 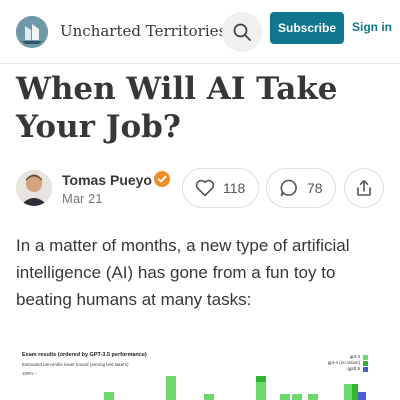 I want to click on heart-icon, so click(x=205, y=188).